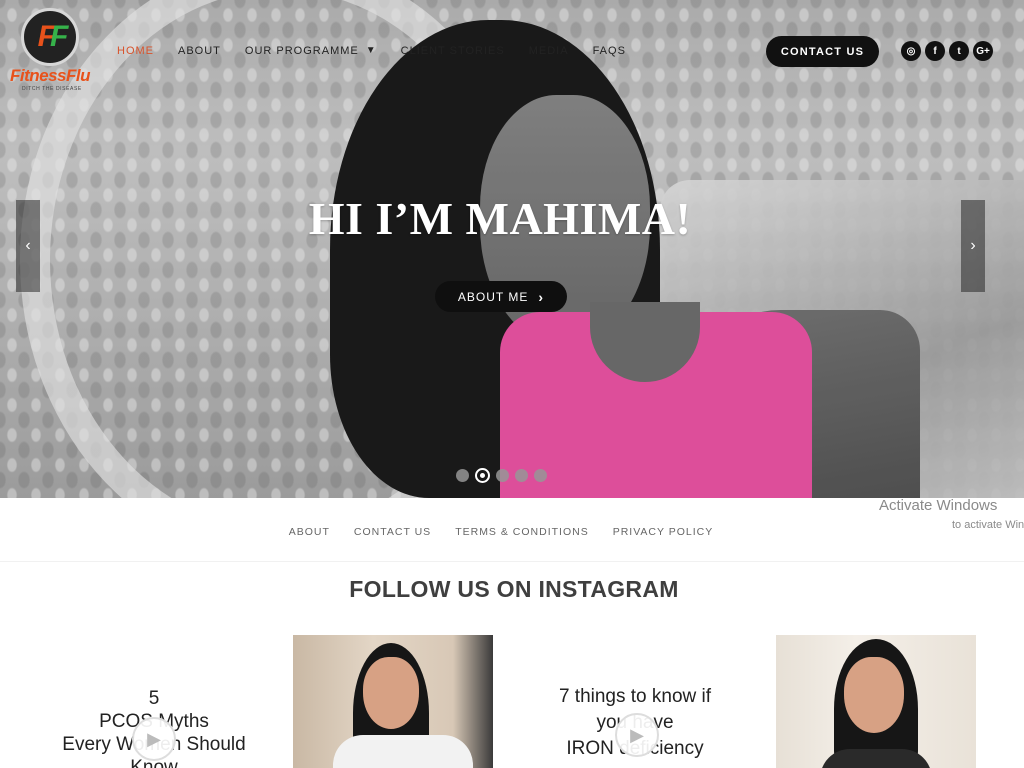  What do you see at coordinates (663, 532) in the screenshot?
I see `footer-link-privacy: PRIVACY POLICY` at bounding box center [663, 532].